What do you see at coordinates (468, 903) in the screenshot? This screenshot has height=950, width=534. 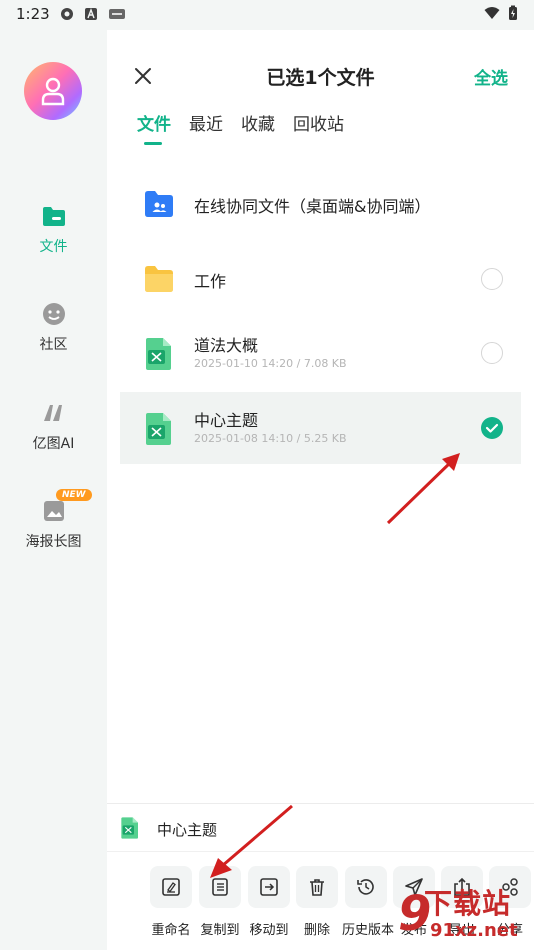 I see `watermark-text: 下载站` at bounding box center [468, 903].